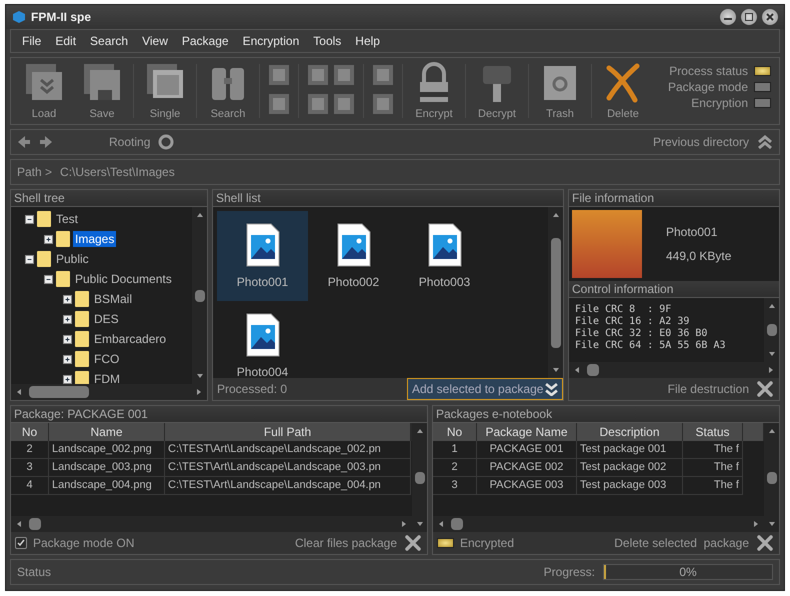 The image size is (790, 596). Describe the element at coordinates (123, 279) in the screenshot. I see `tree-item: Public Documents` at that location.